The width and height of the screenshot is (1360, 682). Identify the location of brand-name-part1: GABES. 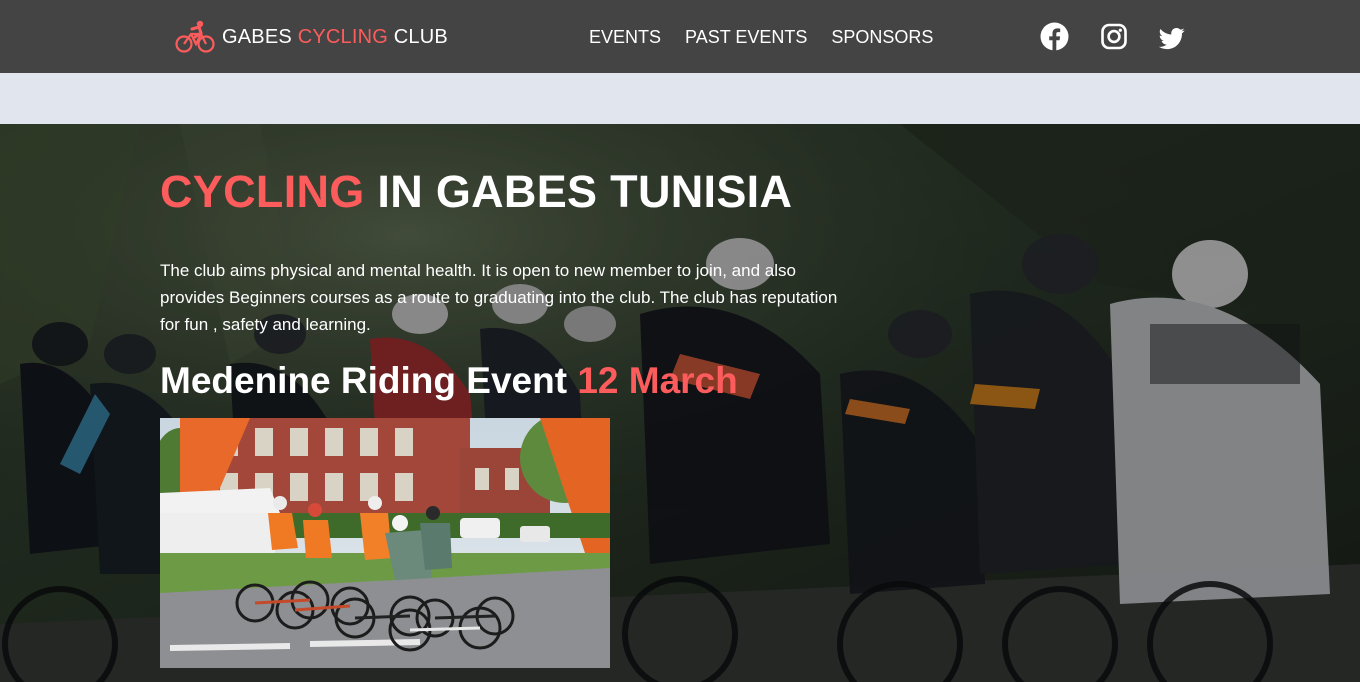
(257, 36).